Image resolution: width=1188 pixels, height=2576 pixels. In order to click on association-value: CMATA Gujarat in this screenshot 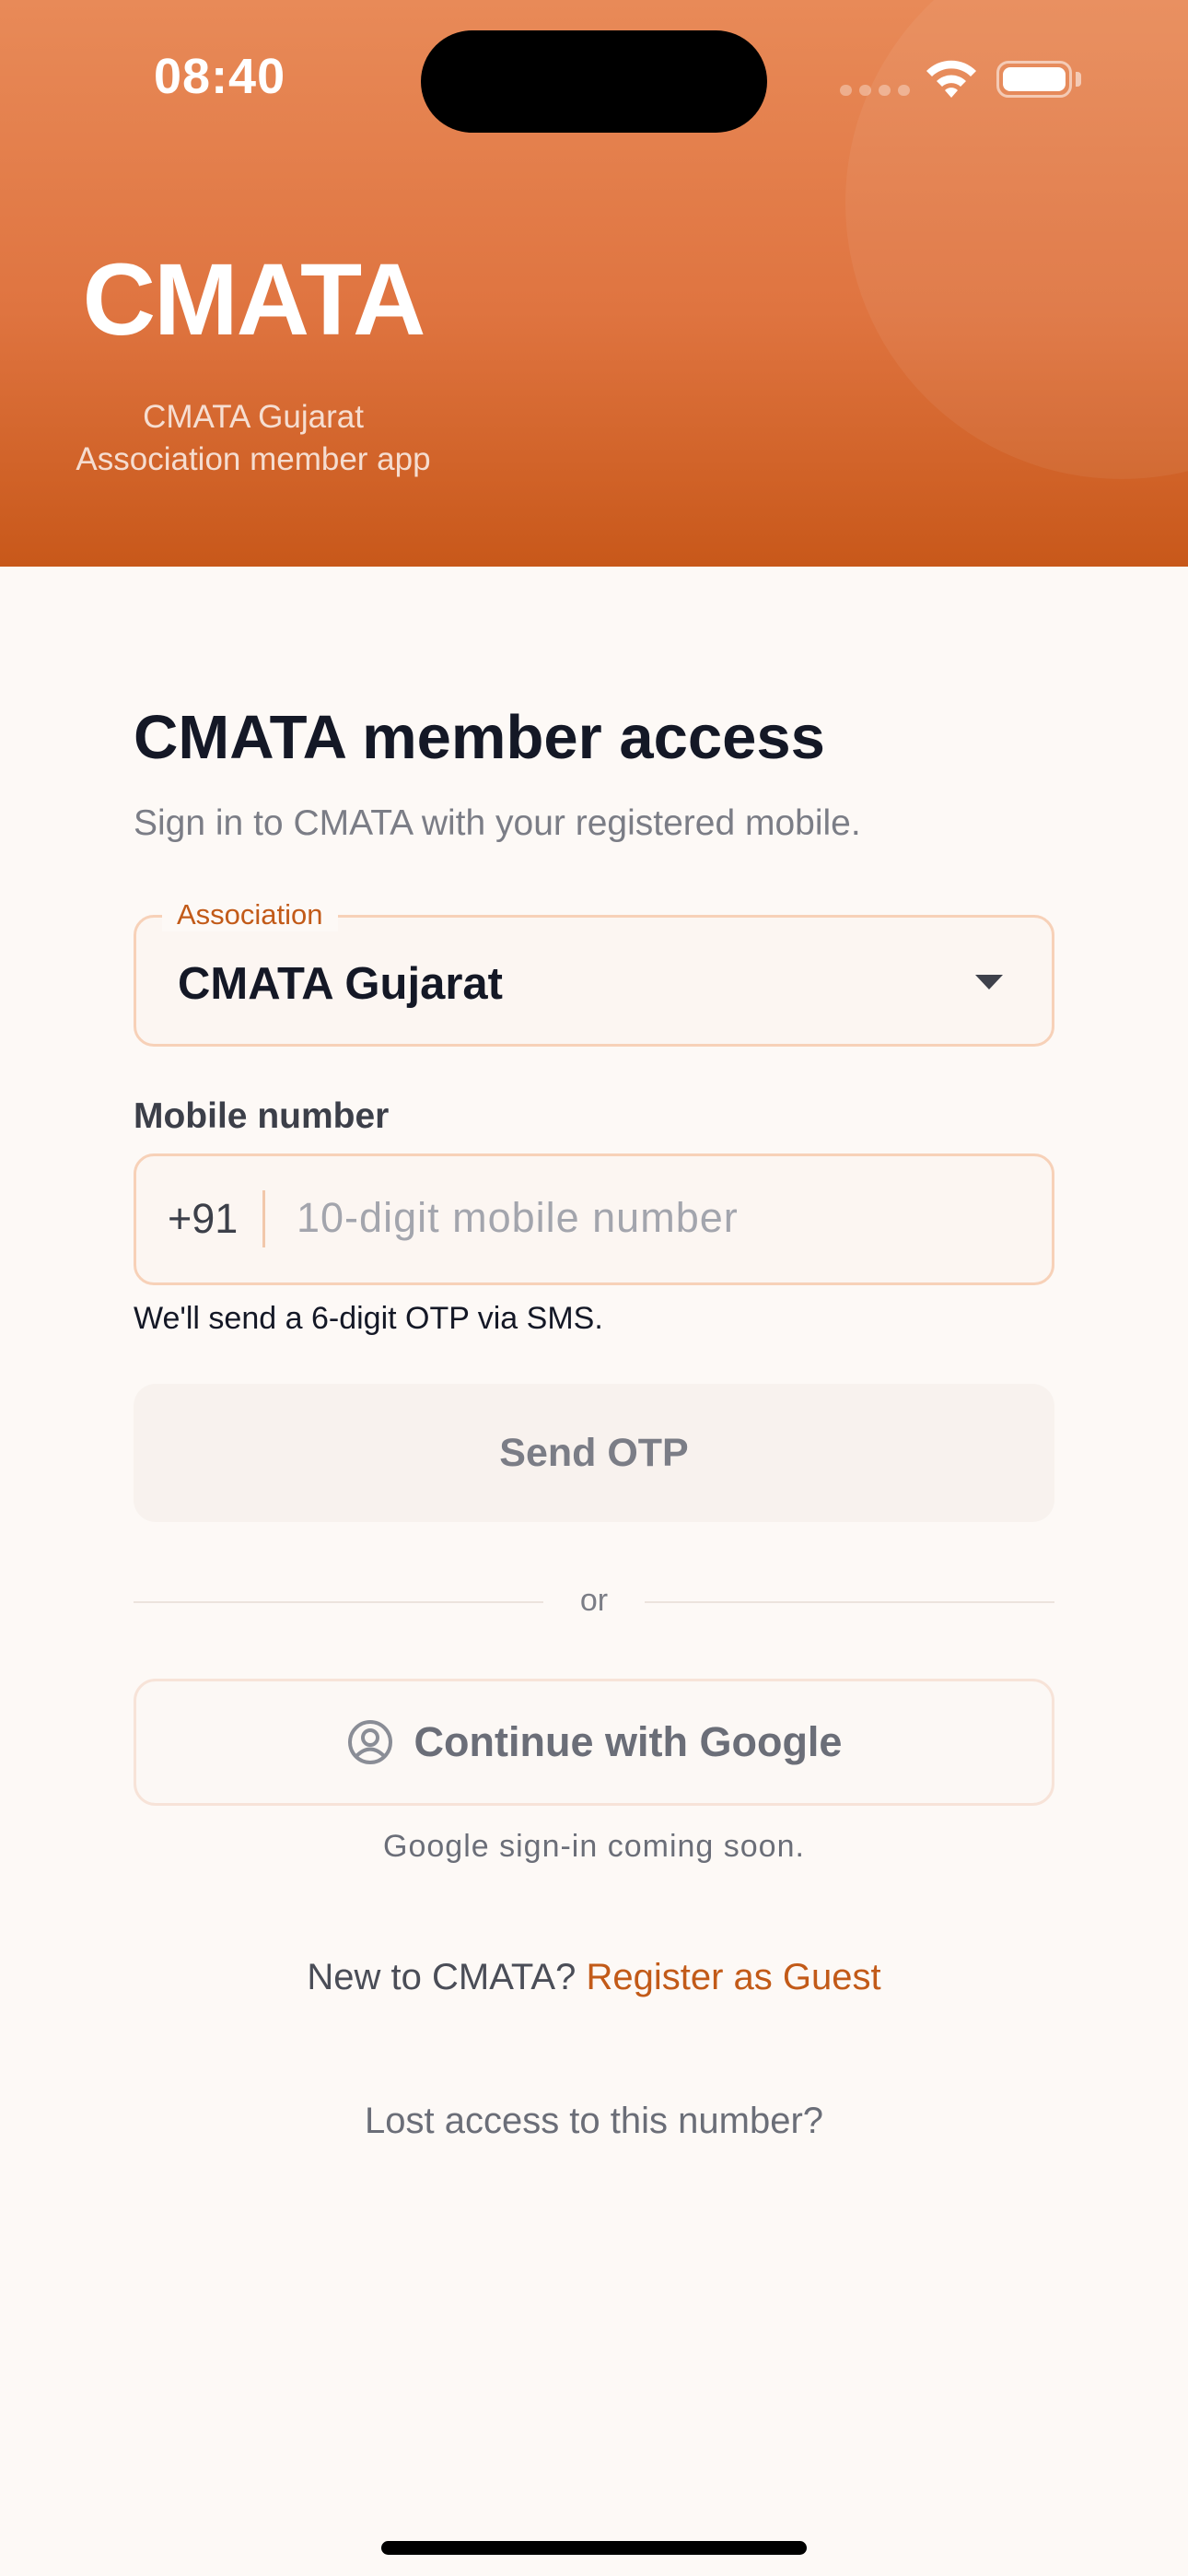, I will do `click(340, 984)`.